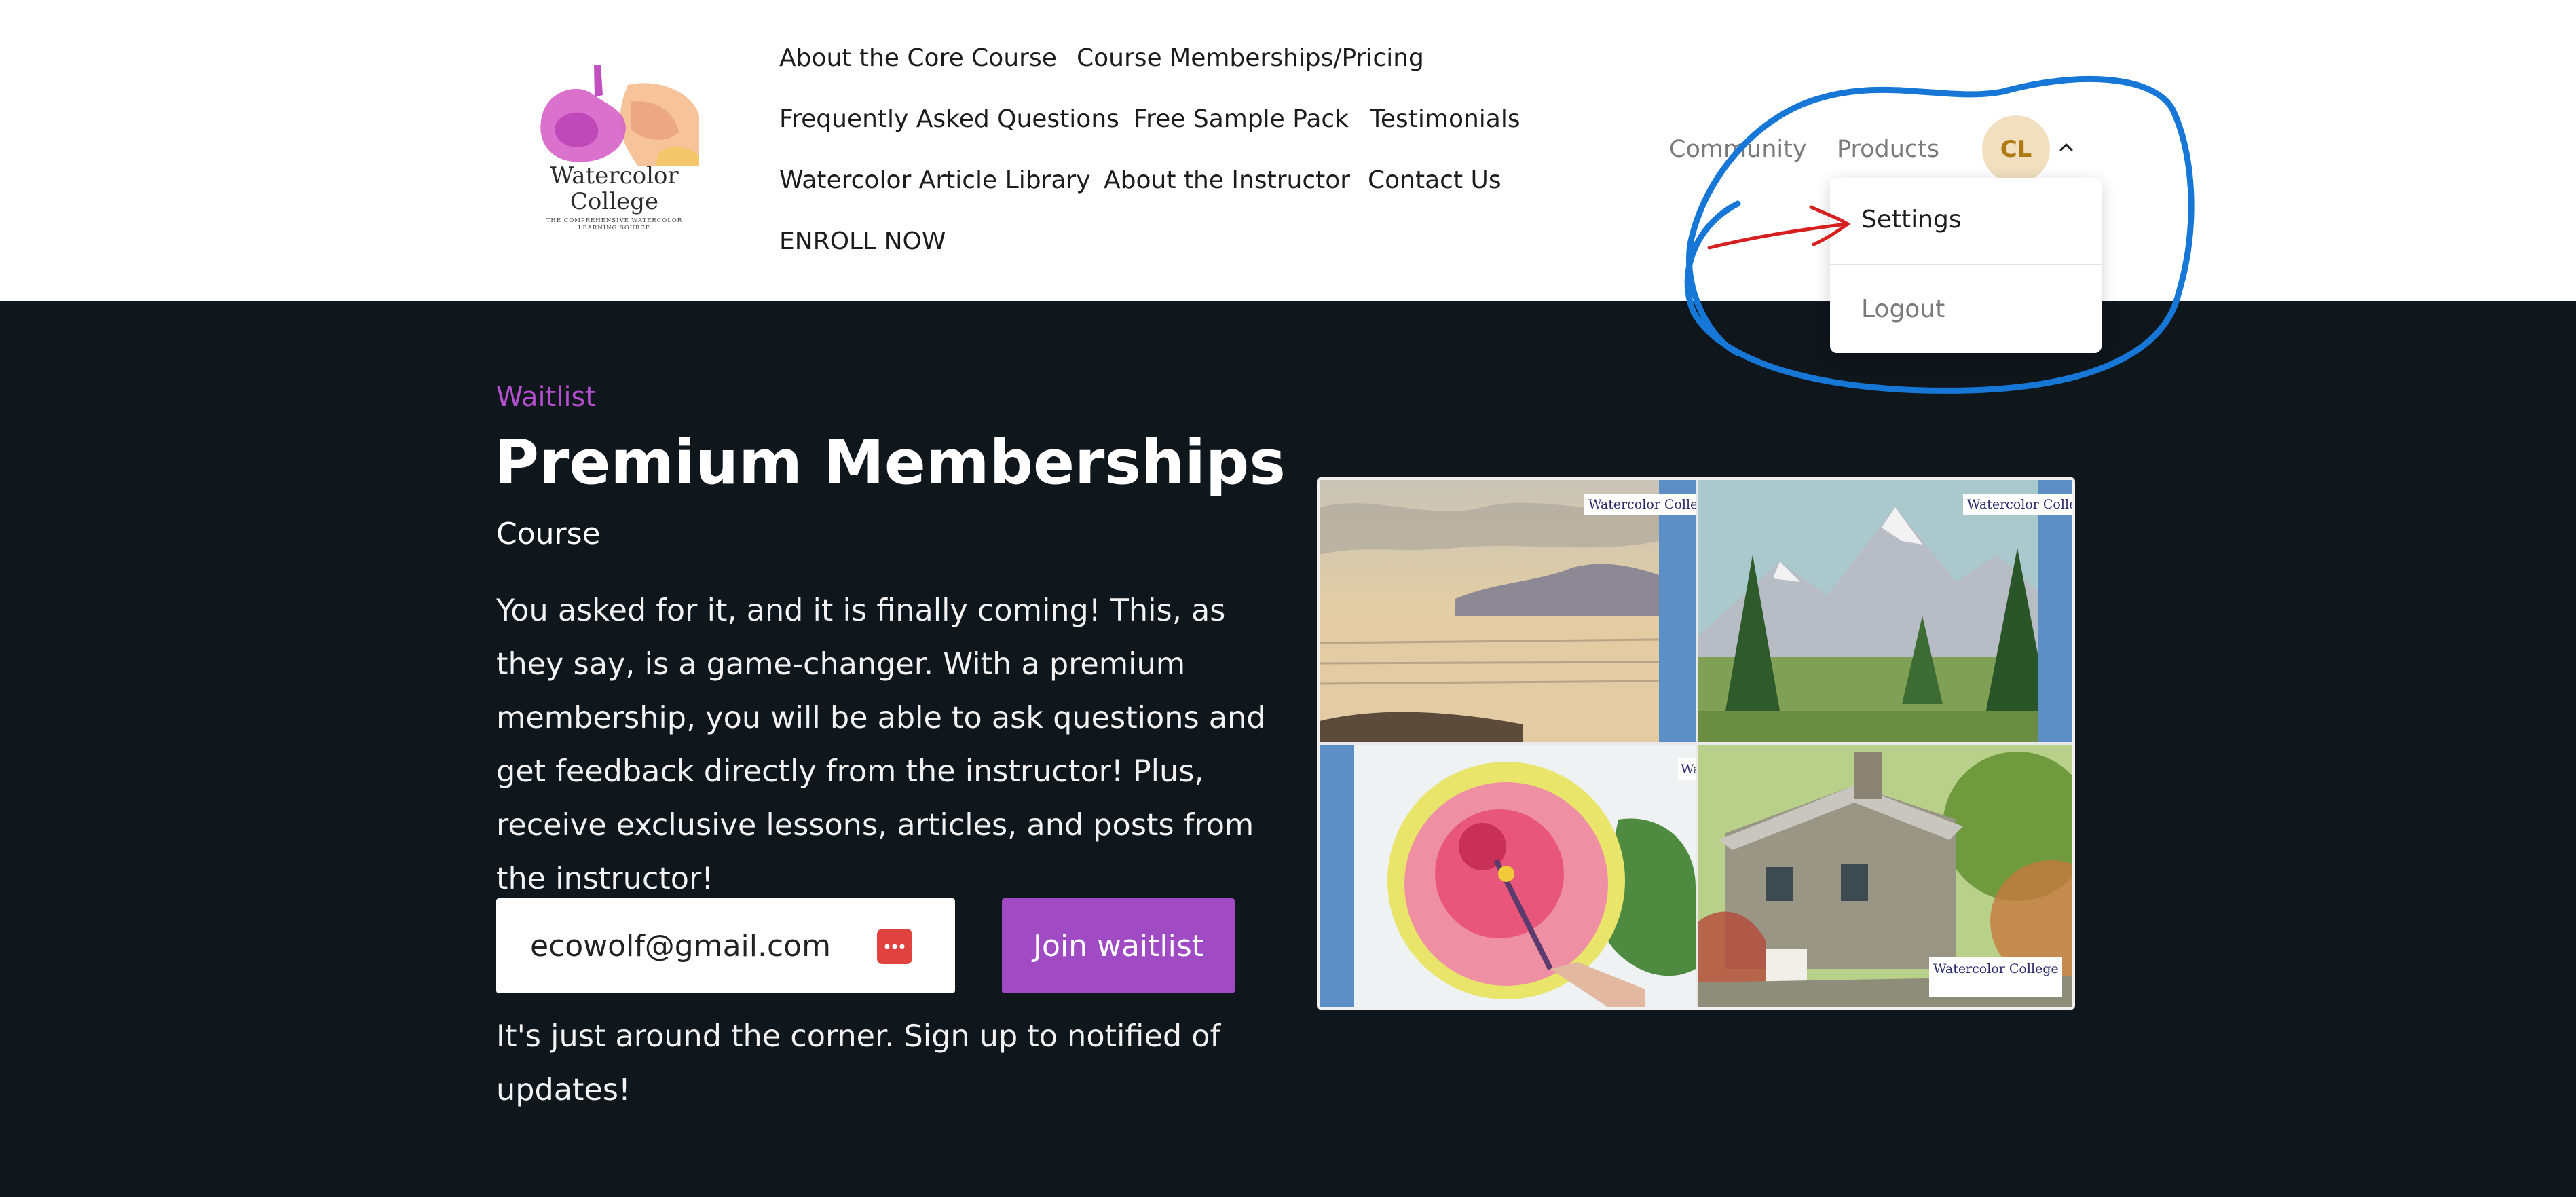 This screenshot has width=2576, height=1197. Describe the element at coordinates (935, 181) in the screenshot. I see `nav-watercolor-article-library: Watercolor Article Library` at that location.